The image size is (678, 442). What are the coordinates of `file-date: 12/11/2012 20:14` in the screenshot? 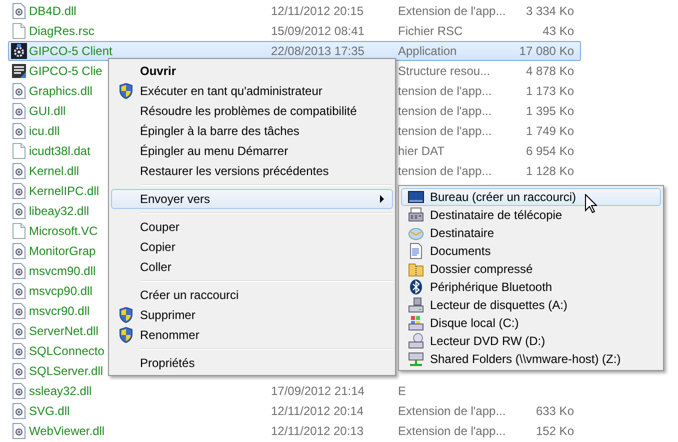 It's located at (317, 411).